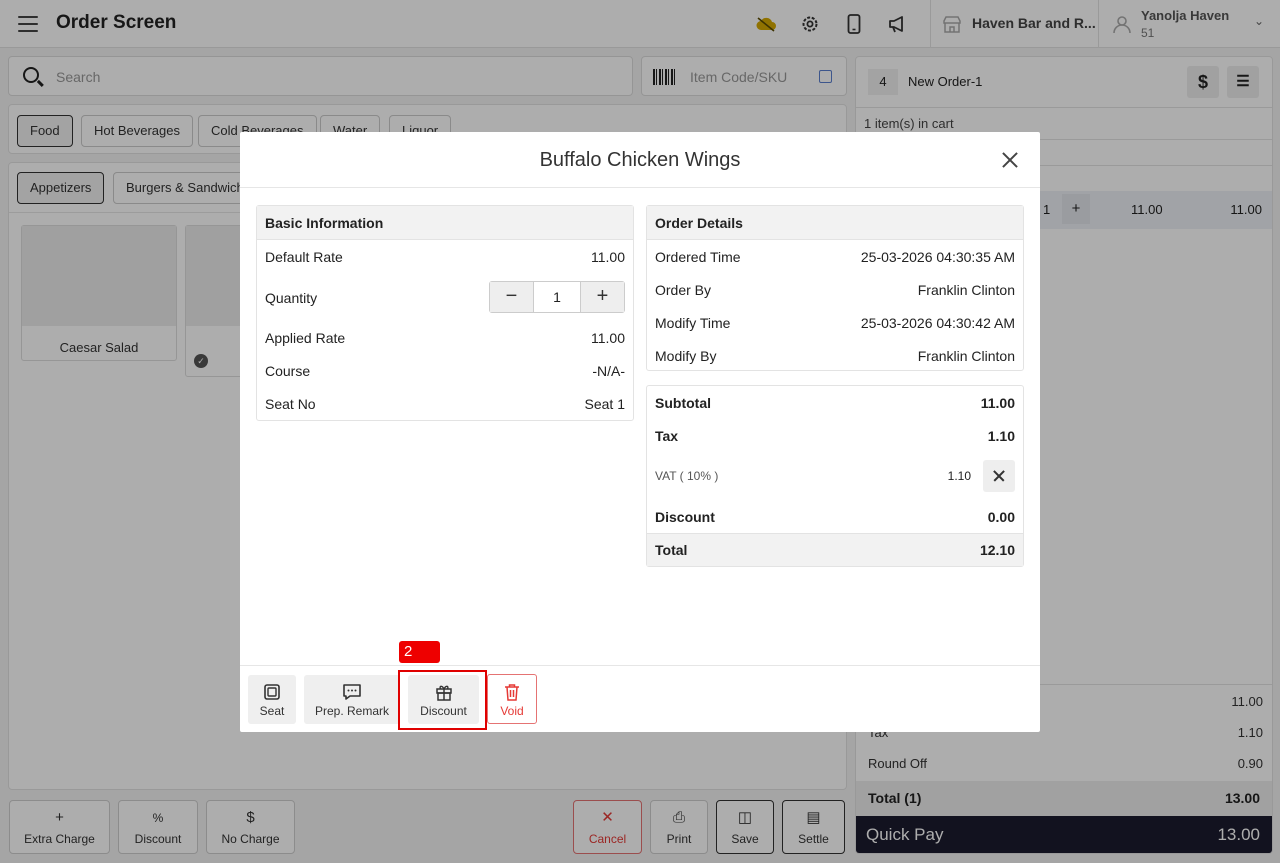 Image resolution: width=1280 pixels, height=863 pixels. I want to click on default-rate-label: Default Rate, so click(304, 257).